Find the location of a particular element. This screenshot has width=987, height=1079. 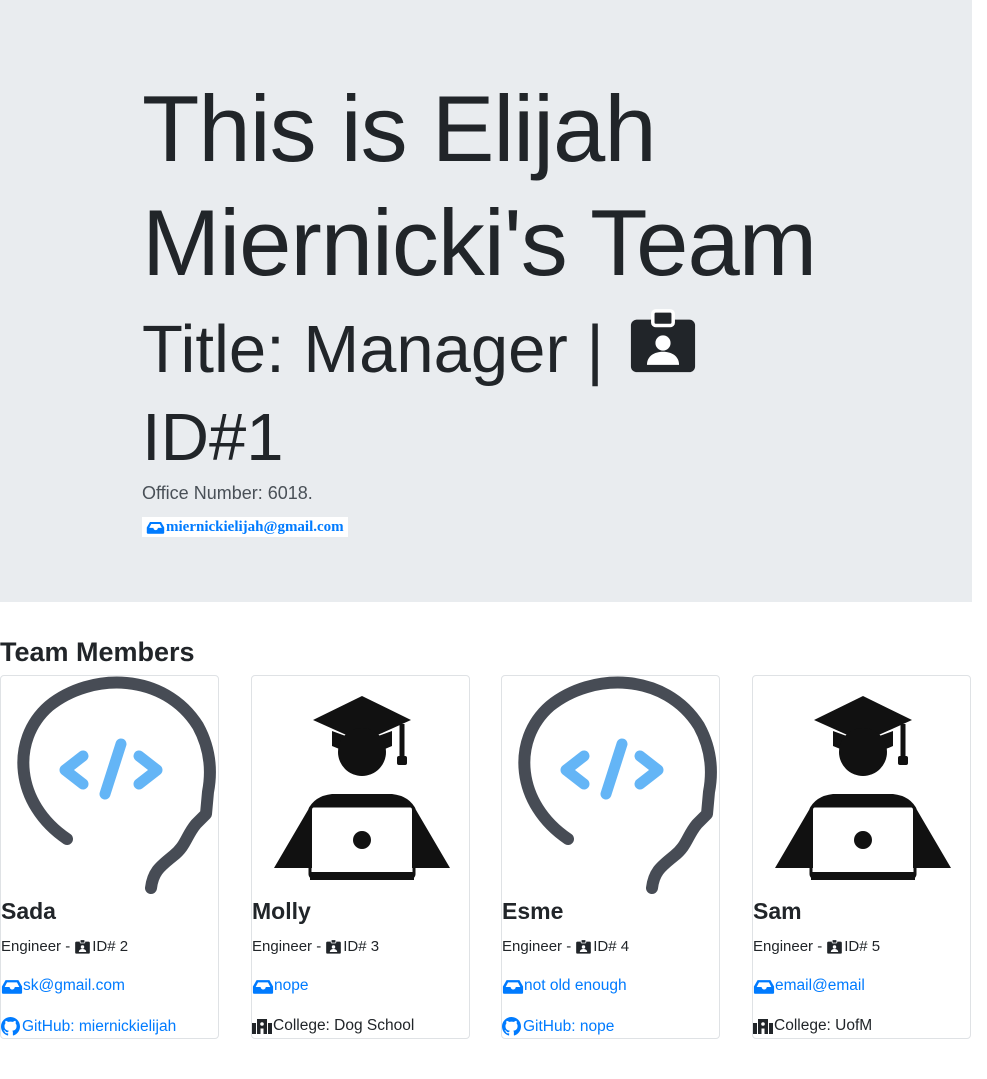

member-email-text: not old enough is located at coordinates (575, 985).